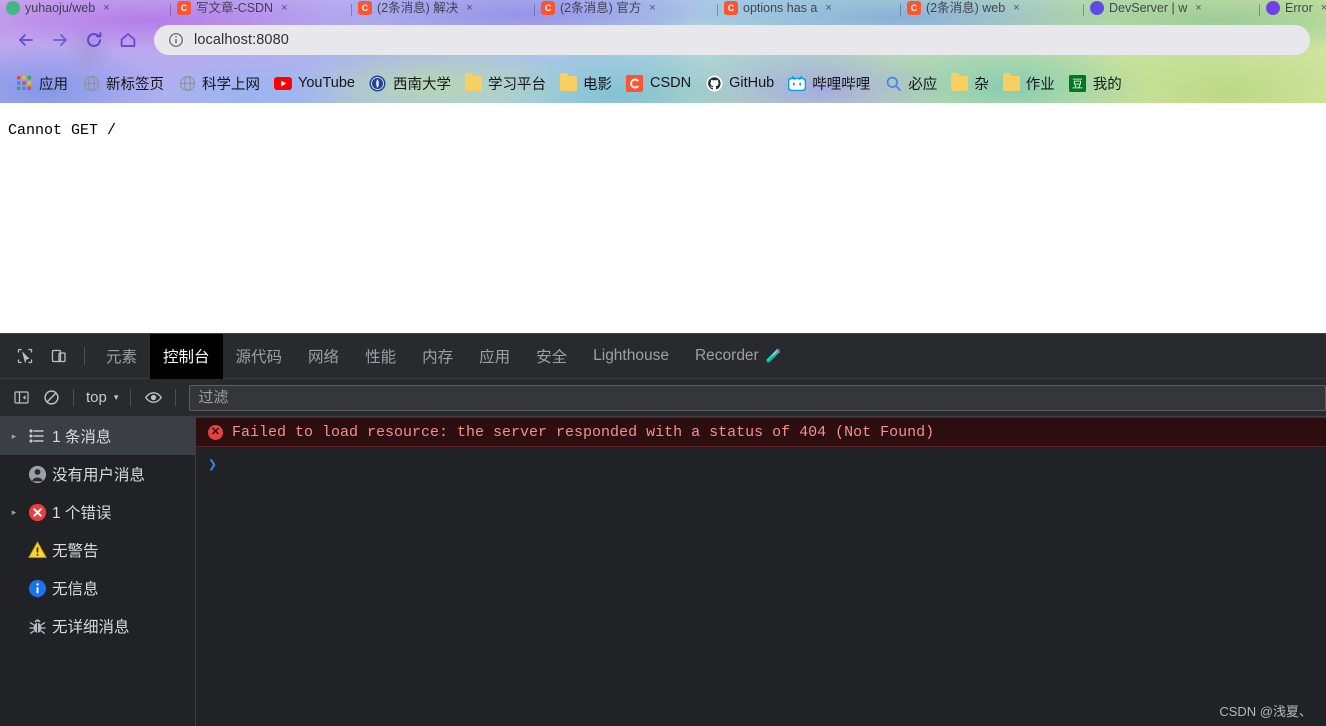  I want to click on console-sidebar-label: 1 条消息, so click(82, 437).